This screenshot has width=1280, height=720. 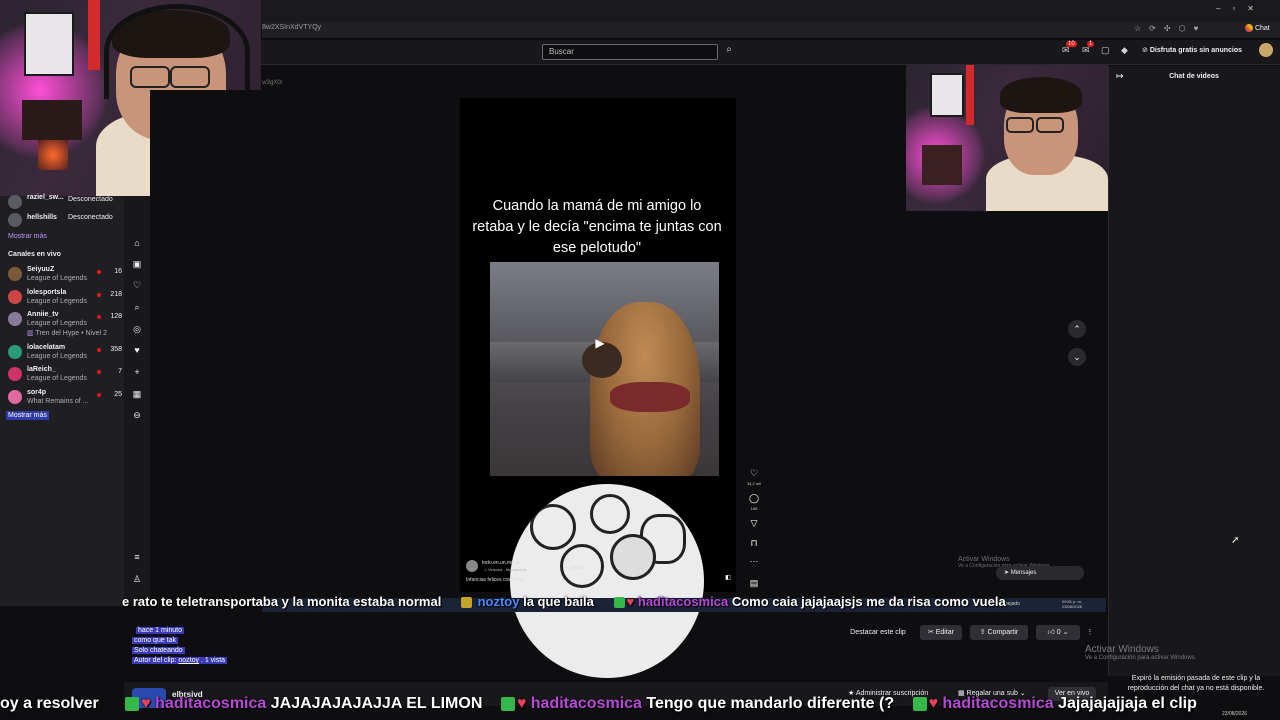 I want to click on bookmark-icon: ⊓, so click(x=754, y=543).